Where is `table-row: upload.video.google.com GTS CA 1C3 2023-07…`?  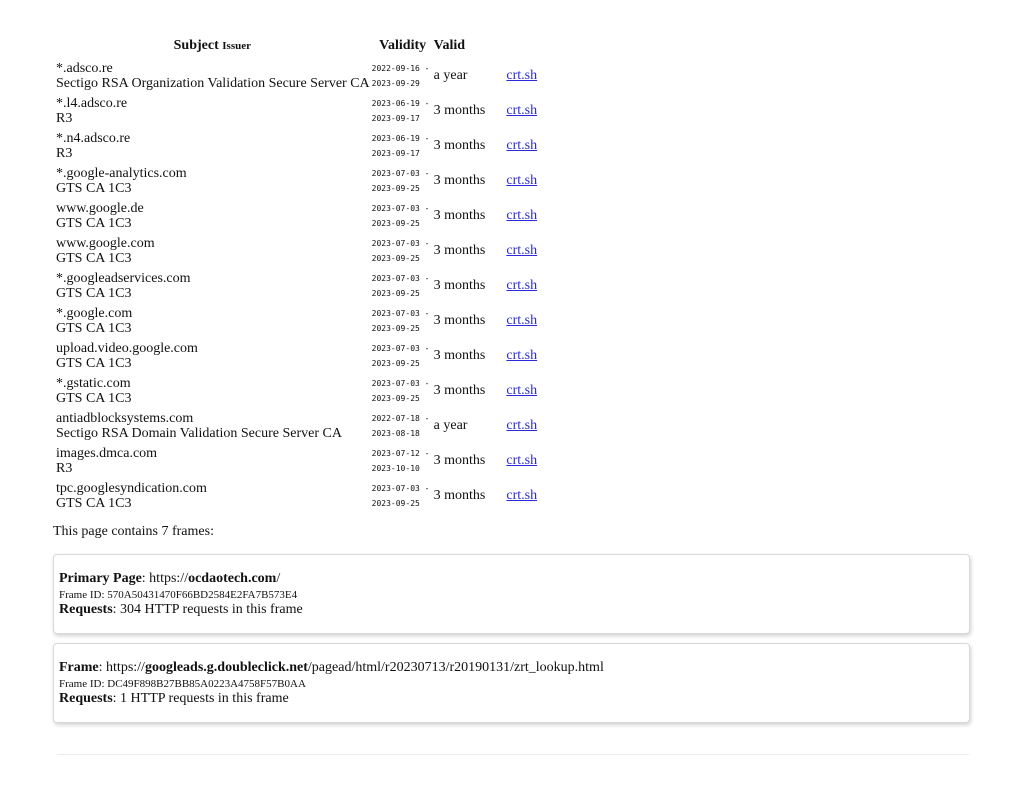
table-row: upload.video.google.com GTS CA 1C3 2023-07… is located at coordinates (295, 355).